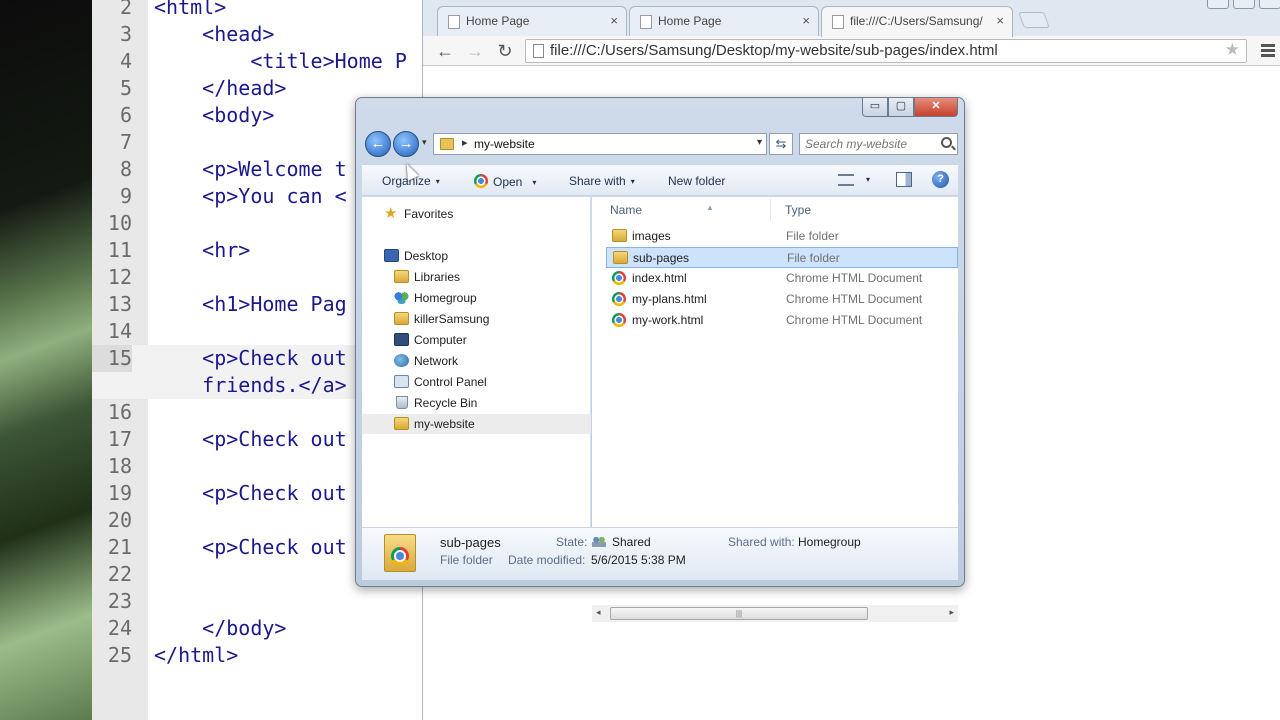  What do you see at coordinates (946, 142) in the screenshot?
I see `search-icon` at bounding box center [946, 142].